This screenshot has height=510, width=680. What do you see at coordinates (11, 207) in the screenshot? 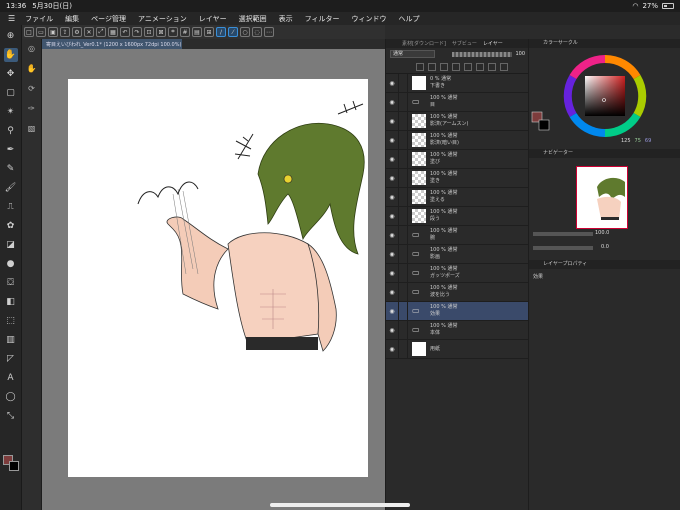
I see `airbrush-icon: ⎍` at bounding box center [11, 207].